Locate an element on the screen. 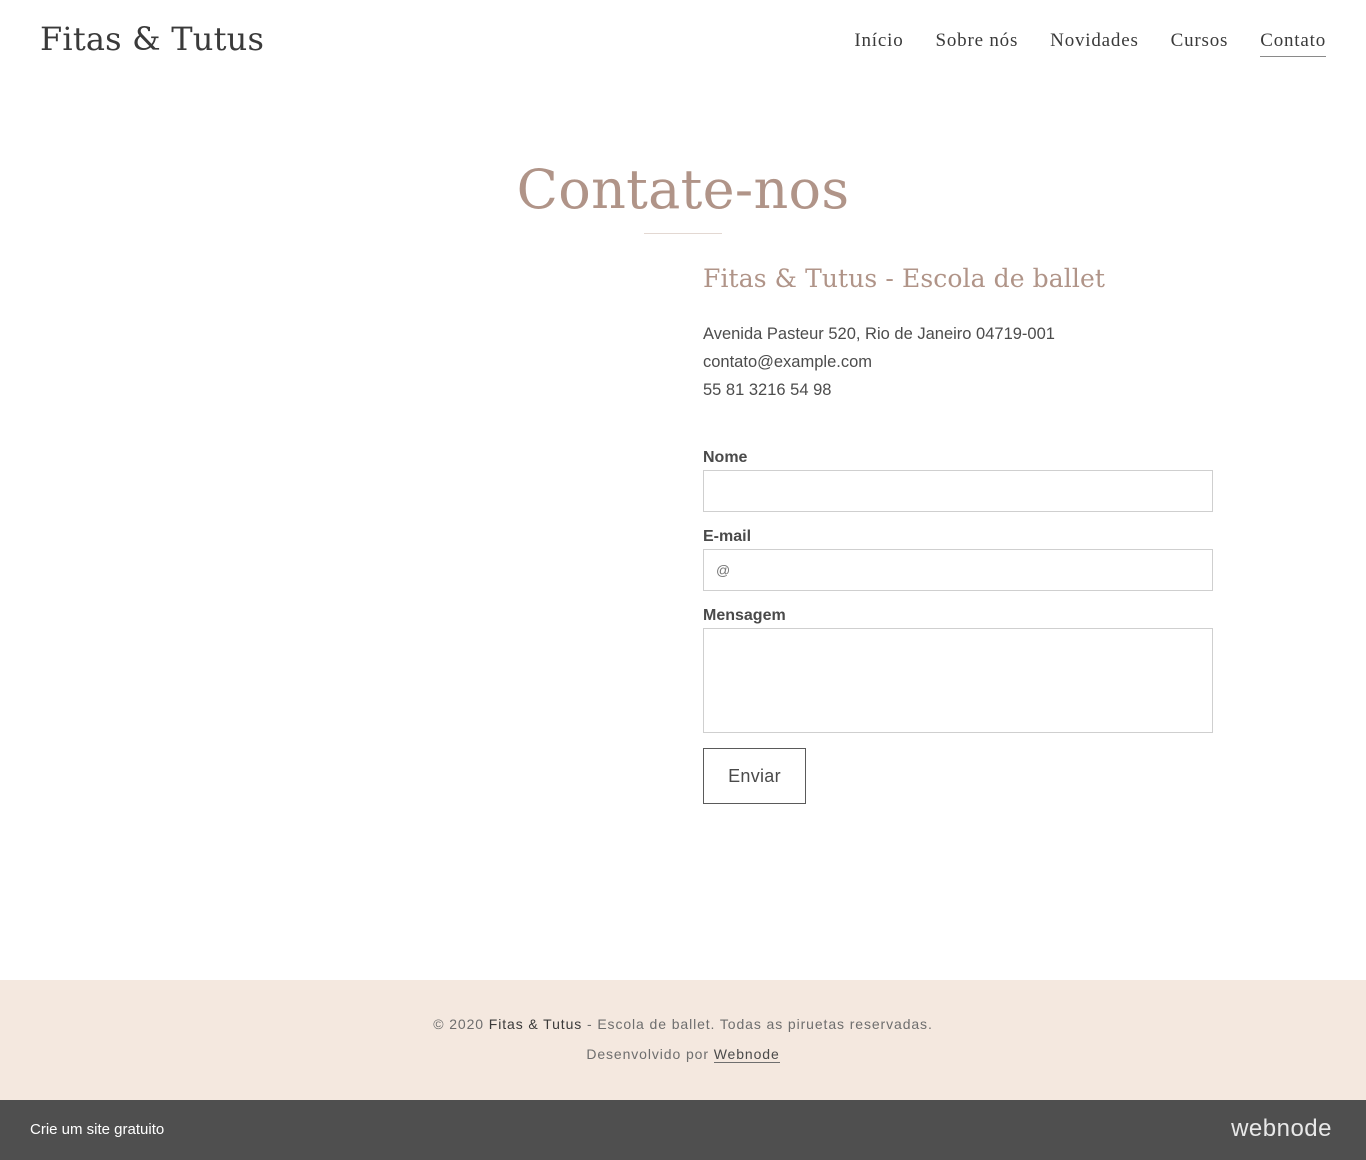 Image resolution: width=1366 pixels, height=1160 pixels. title-divider is located at coordinates (683, 233).